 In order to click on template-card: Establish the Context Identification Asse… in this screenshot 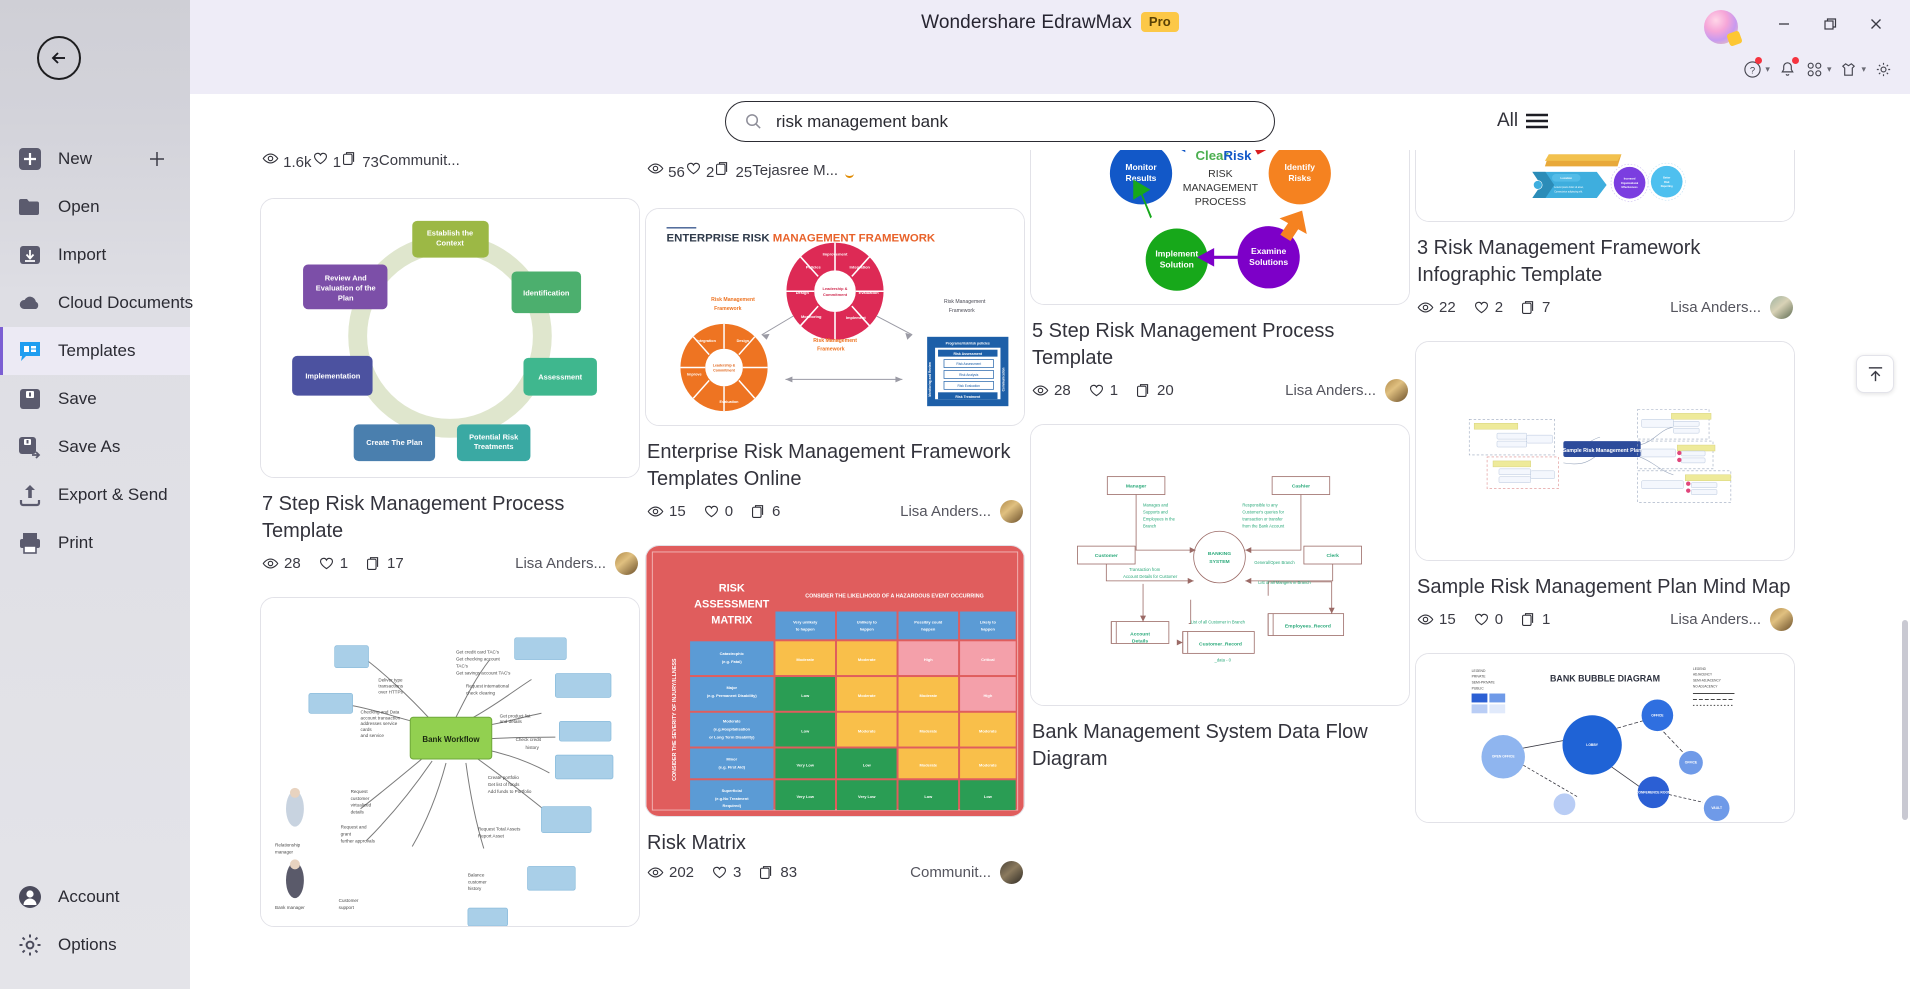, I will do `click(450, 386)`.